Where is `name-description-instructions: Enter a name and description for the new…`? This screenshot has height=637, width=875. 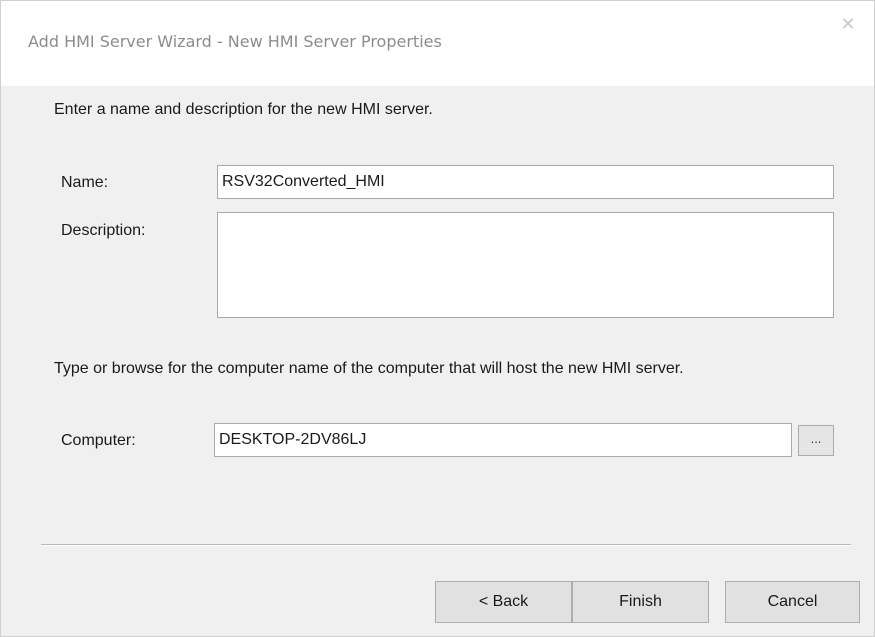
name-description-instructions: Enter a name and description for the new… is located at coordinates (243, 109).